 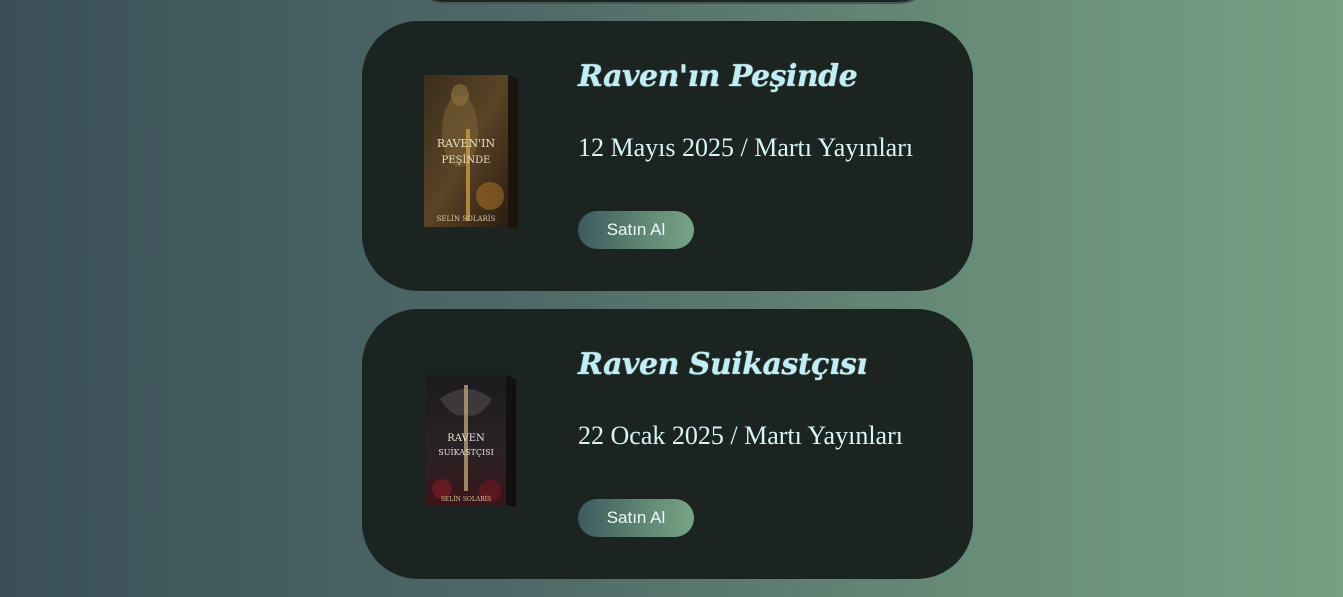 What do you see at coordinates (470, 151) in the screenshot?
I see `book-cover-image: RAVEN'IN PEŞİNDE SELİN SOLARİS` at bounding box center [470, 151].